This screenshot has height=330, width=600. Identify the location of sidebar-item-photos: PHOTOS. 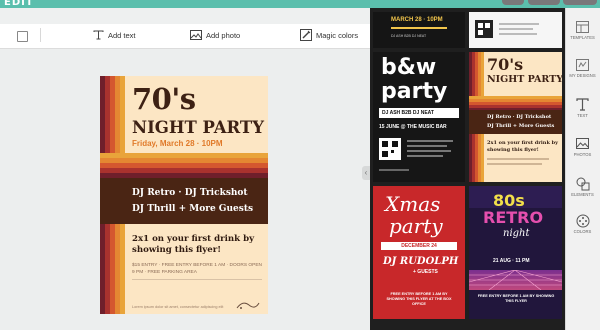
(582, 147).